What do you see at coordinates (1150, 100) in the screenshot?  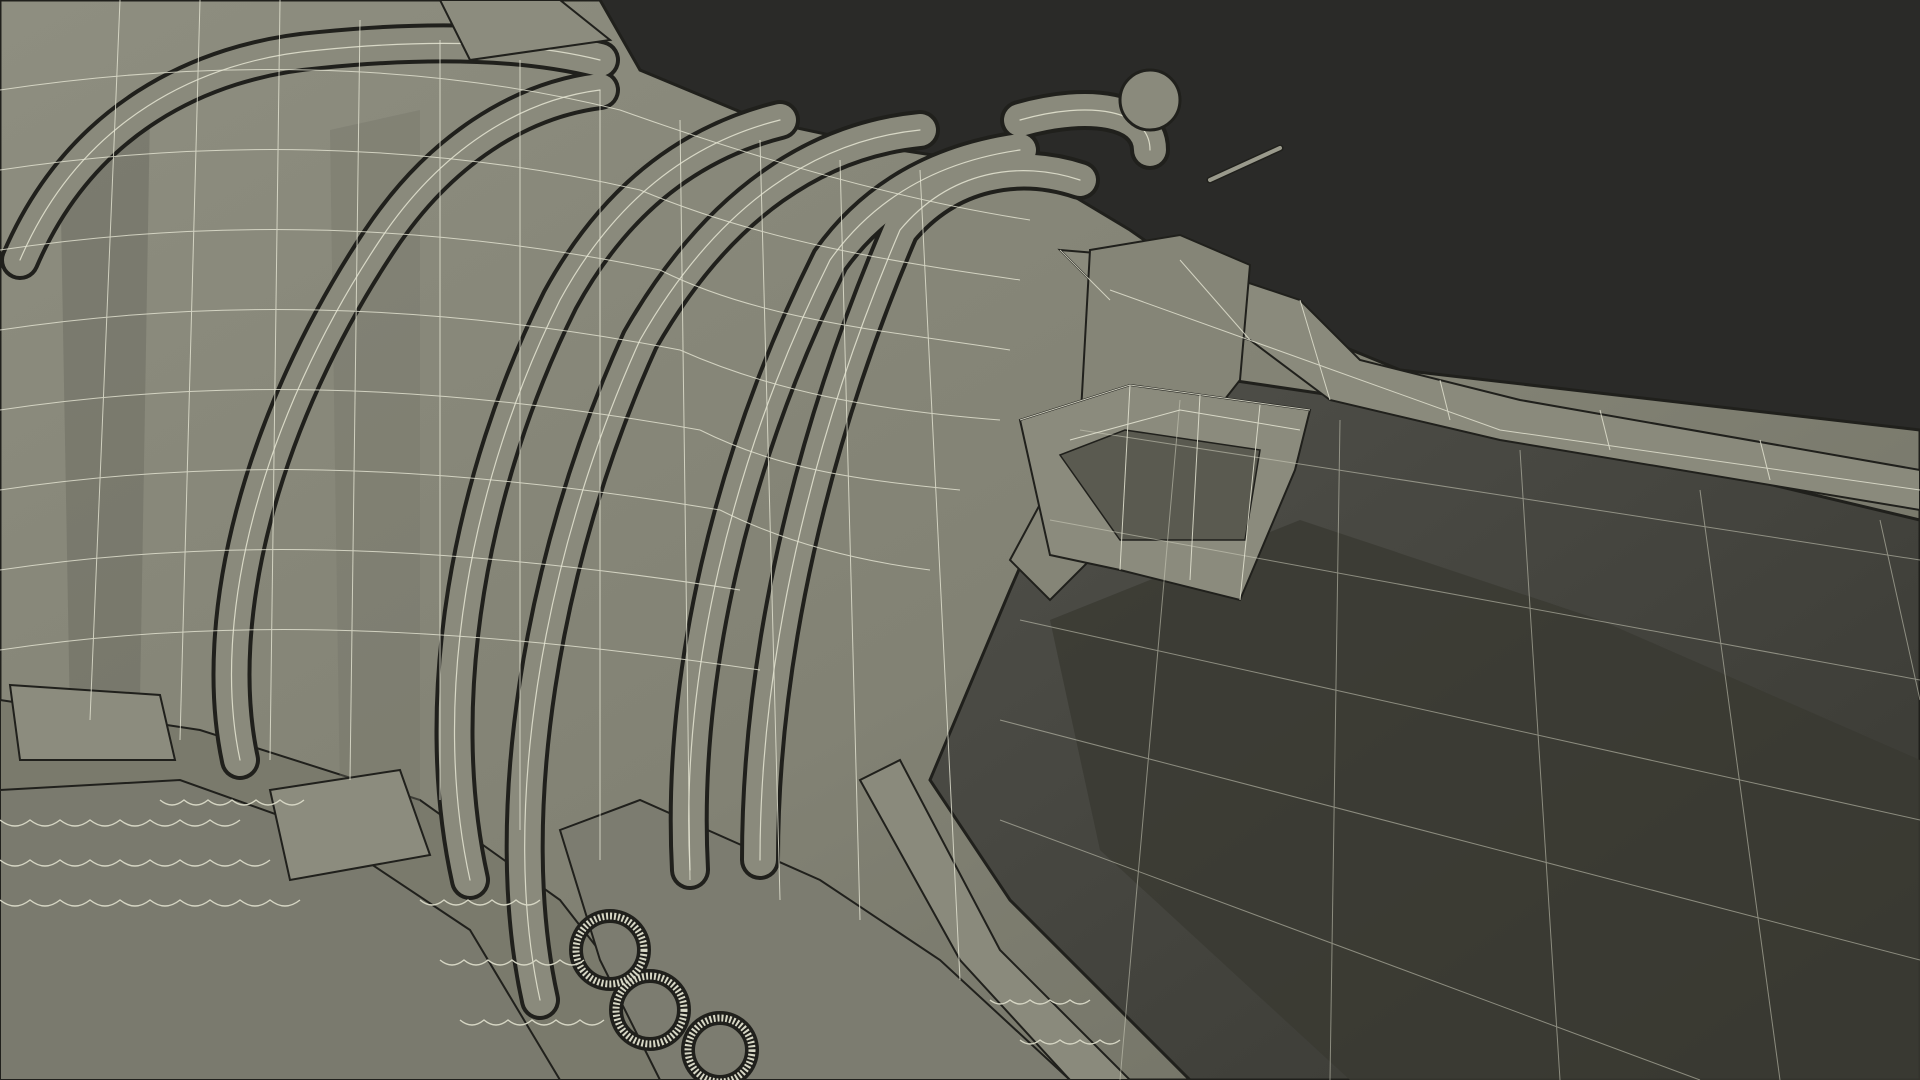 I see `lace-knot` at bounding box center [1150, 100].